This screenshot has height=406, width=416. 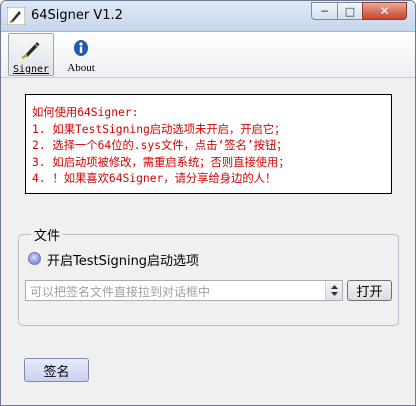 I want to click on file-path-combobox: 可以把签名文件直接拉到对话框中, so click(x=184, y=290).